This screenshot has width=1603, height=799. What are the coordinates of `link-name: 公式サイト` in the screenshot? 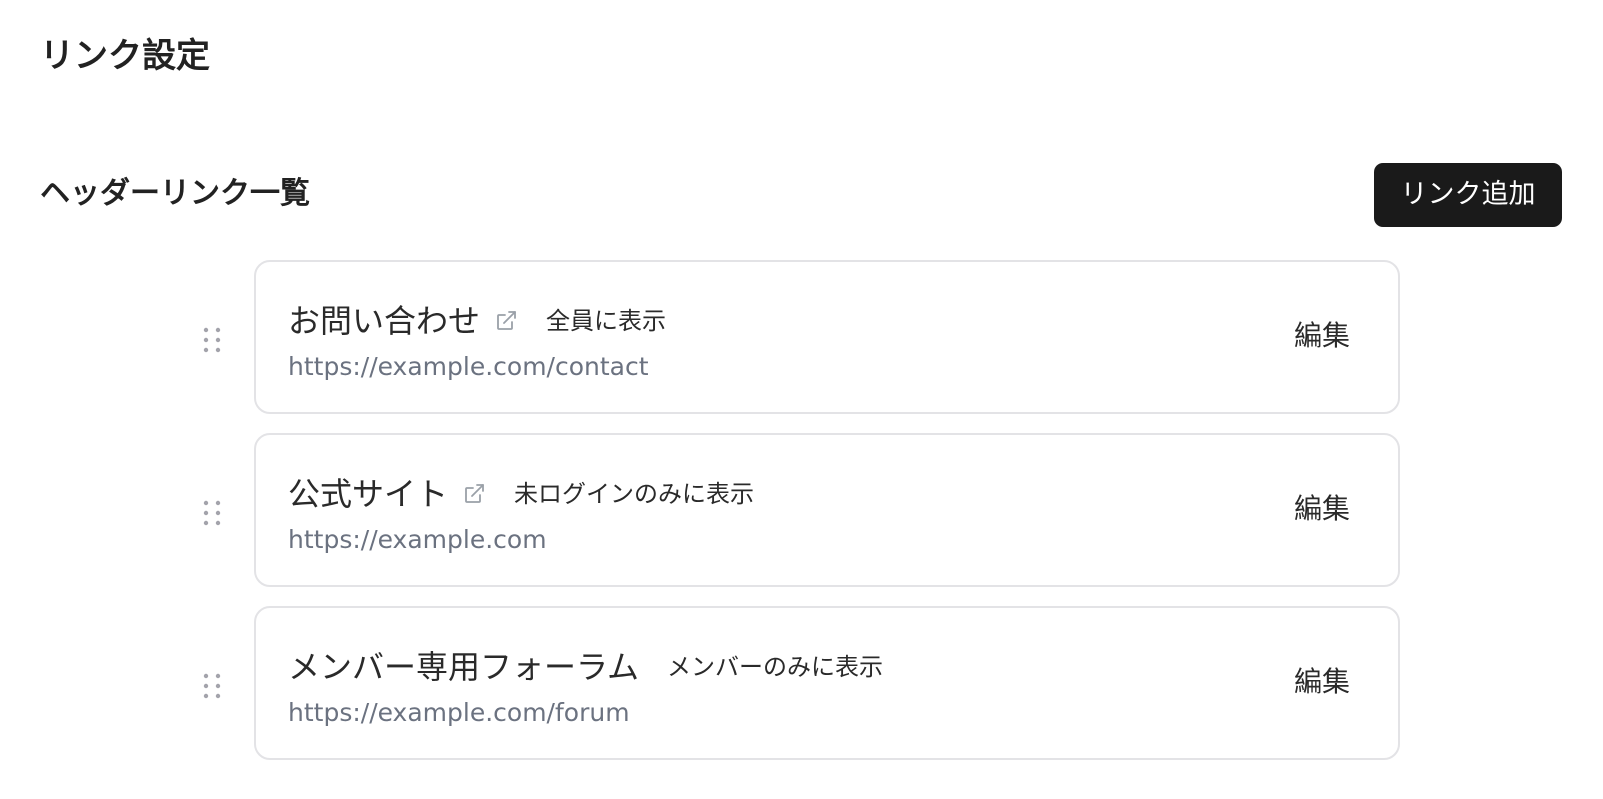 It's located at (368, 494).